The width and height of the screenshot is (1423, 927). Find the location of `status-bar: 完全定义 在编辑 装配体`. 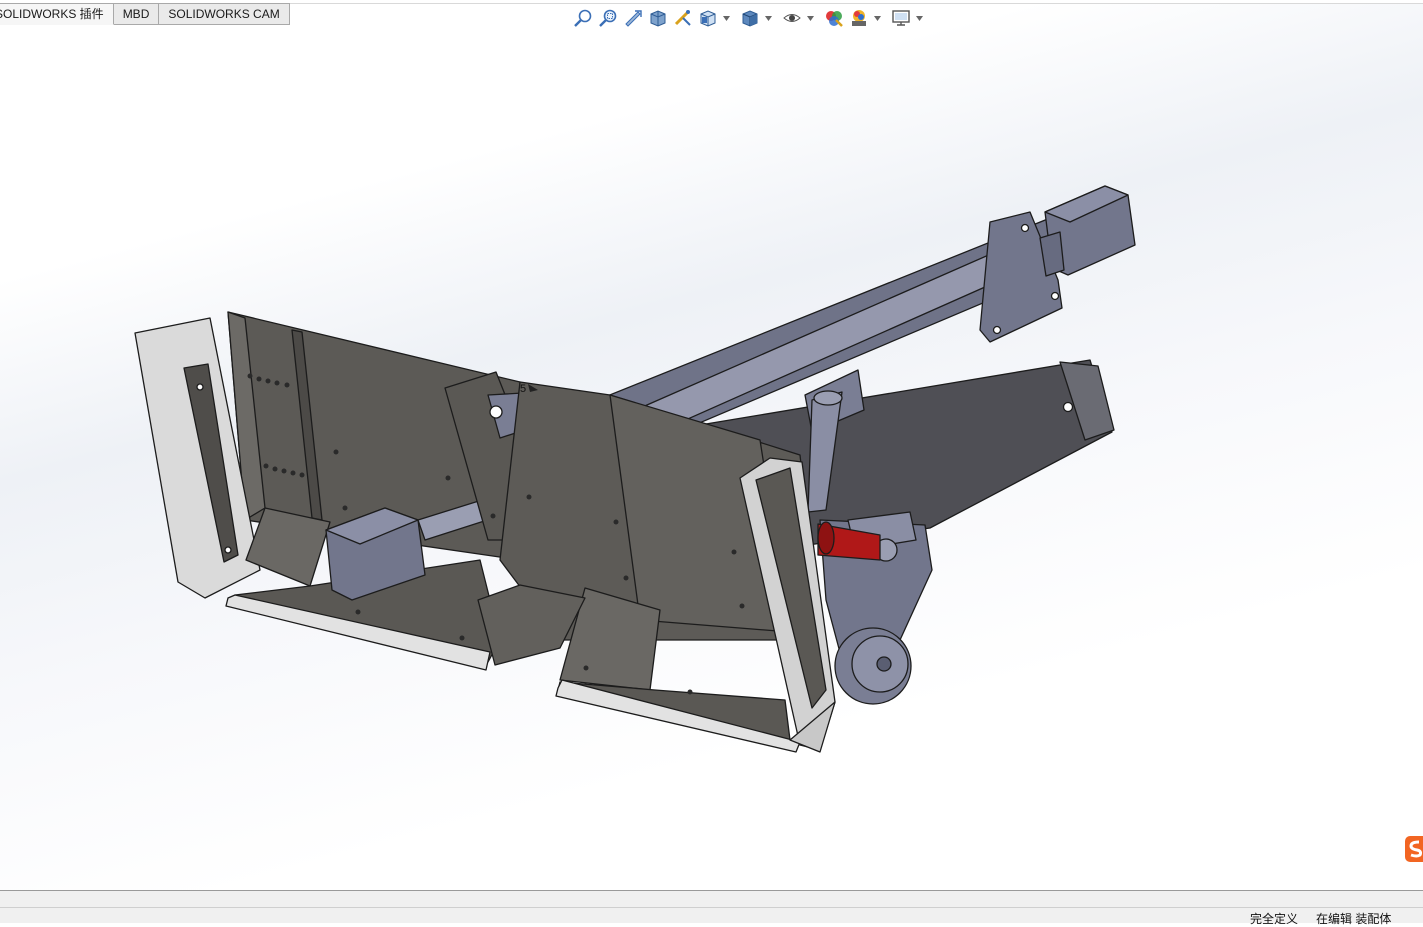

status-bar: 完全定义 在编辑 装配体 is located at coordinates (711, 908).